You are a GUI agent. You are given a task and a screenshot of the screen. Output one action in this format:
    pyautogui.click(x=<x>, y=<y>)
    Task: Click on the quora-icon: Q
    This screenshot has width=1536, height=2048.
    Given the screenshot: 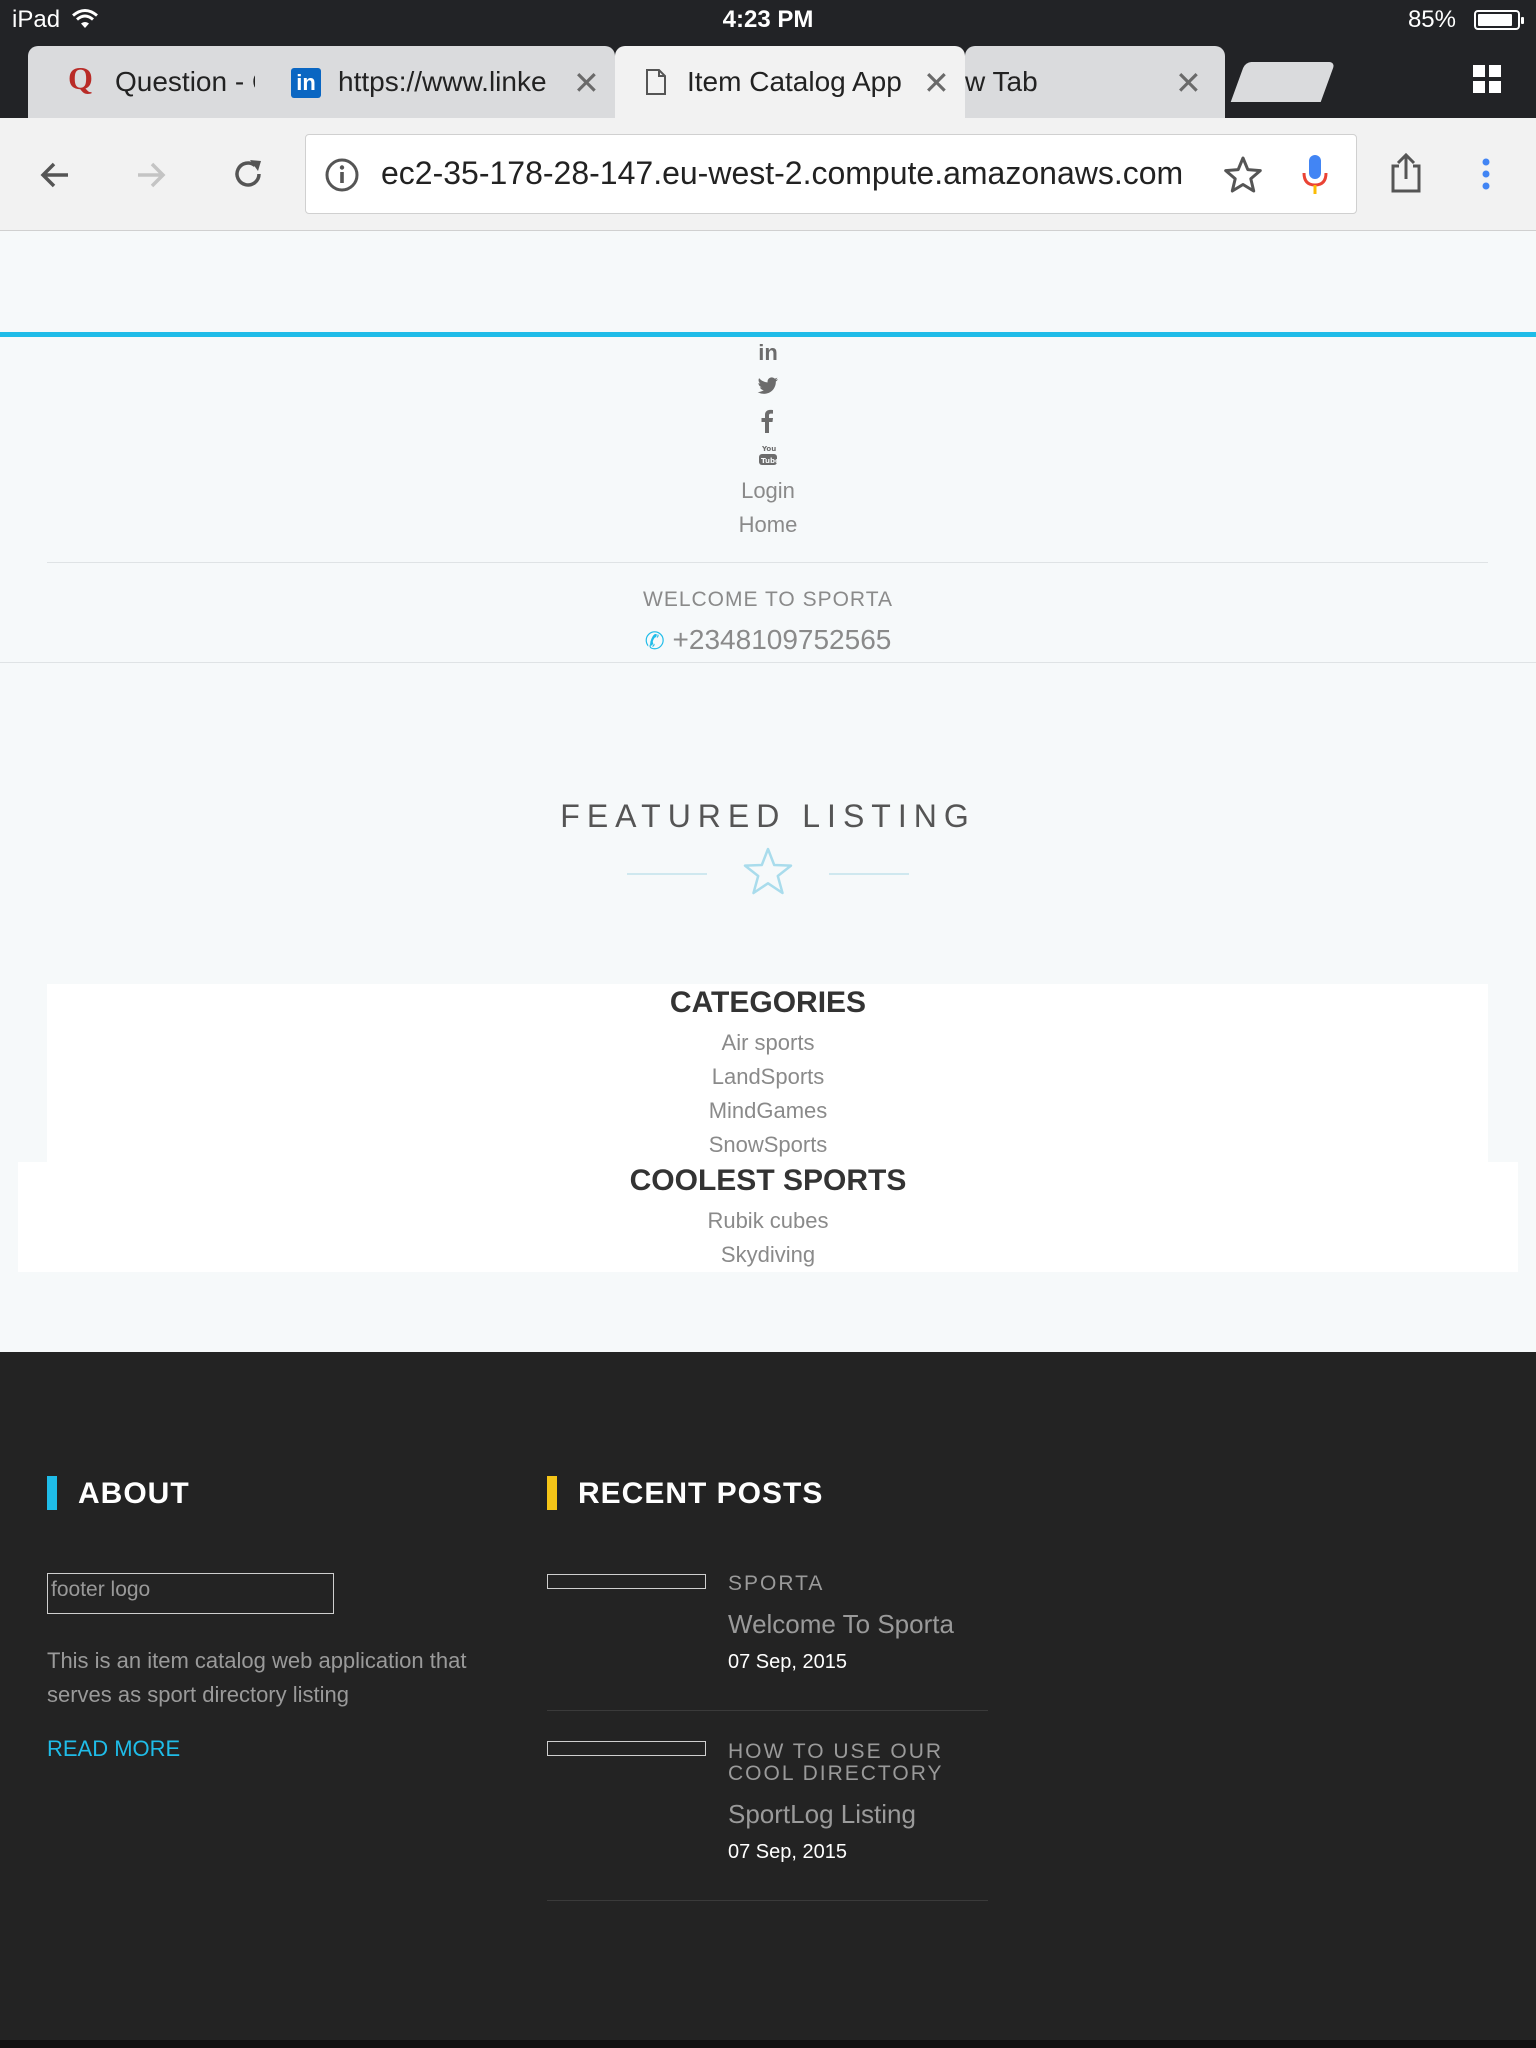 What is the action you would take?
    pyautogui.click(x=80, y=78)
    